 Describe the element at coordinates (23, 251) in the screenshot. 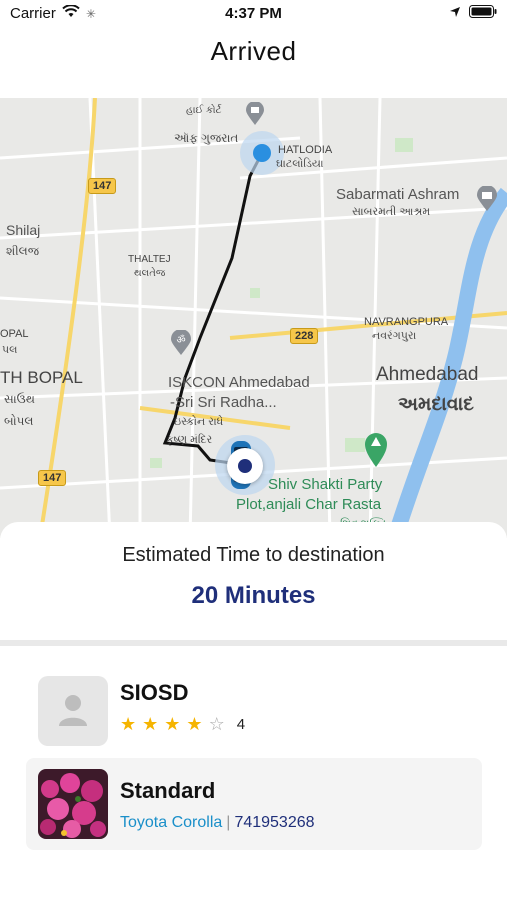

I see `map-label: શીલજ` at that location.